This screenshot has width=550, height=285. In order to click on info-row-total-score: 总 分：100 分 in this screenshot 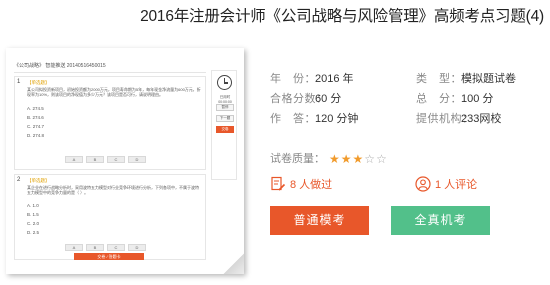, I will do `click(454, 98)`.